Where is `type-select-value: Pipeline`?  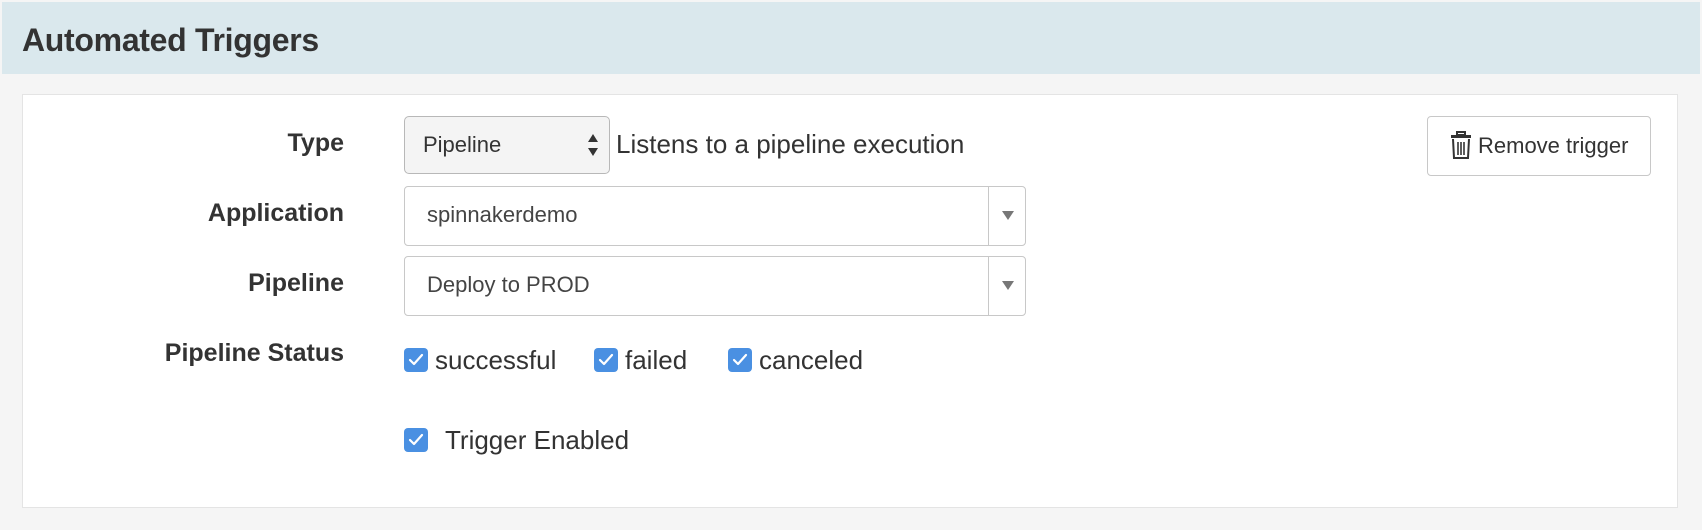 type-select-value: Pipeline is located at coordinates (462, 144).